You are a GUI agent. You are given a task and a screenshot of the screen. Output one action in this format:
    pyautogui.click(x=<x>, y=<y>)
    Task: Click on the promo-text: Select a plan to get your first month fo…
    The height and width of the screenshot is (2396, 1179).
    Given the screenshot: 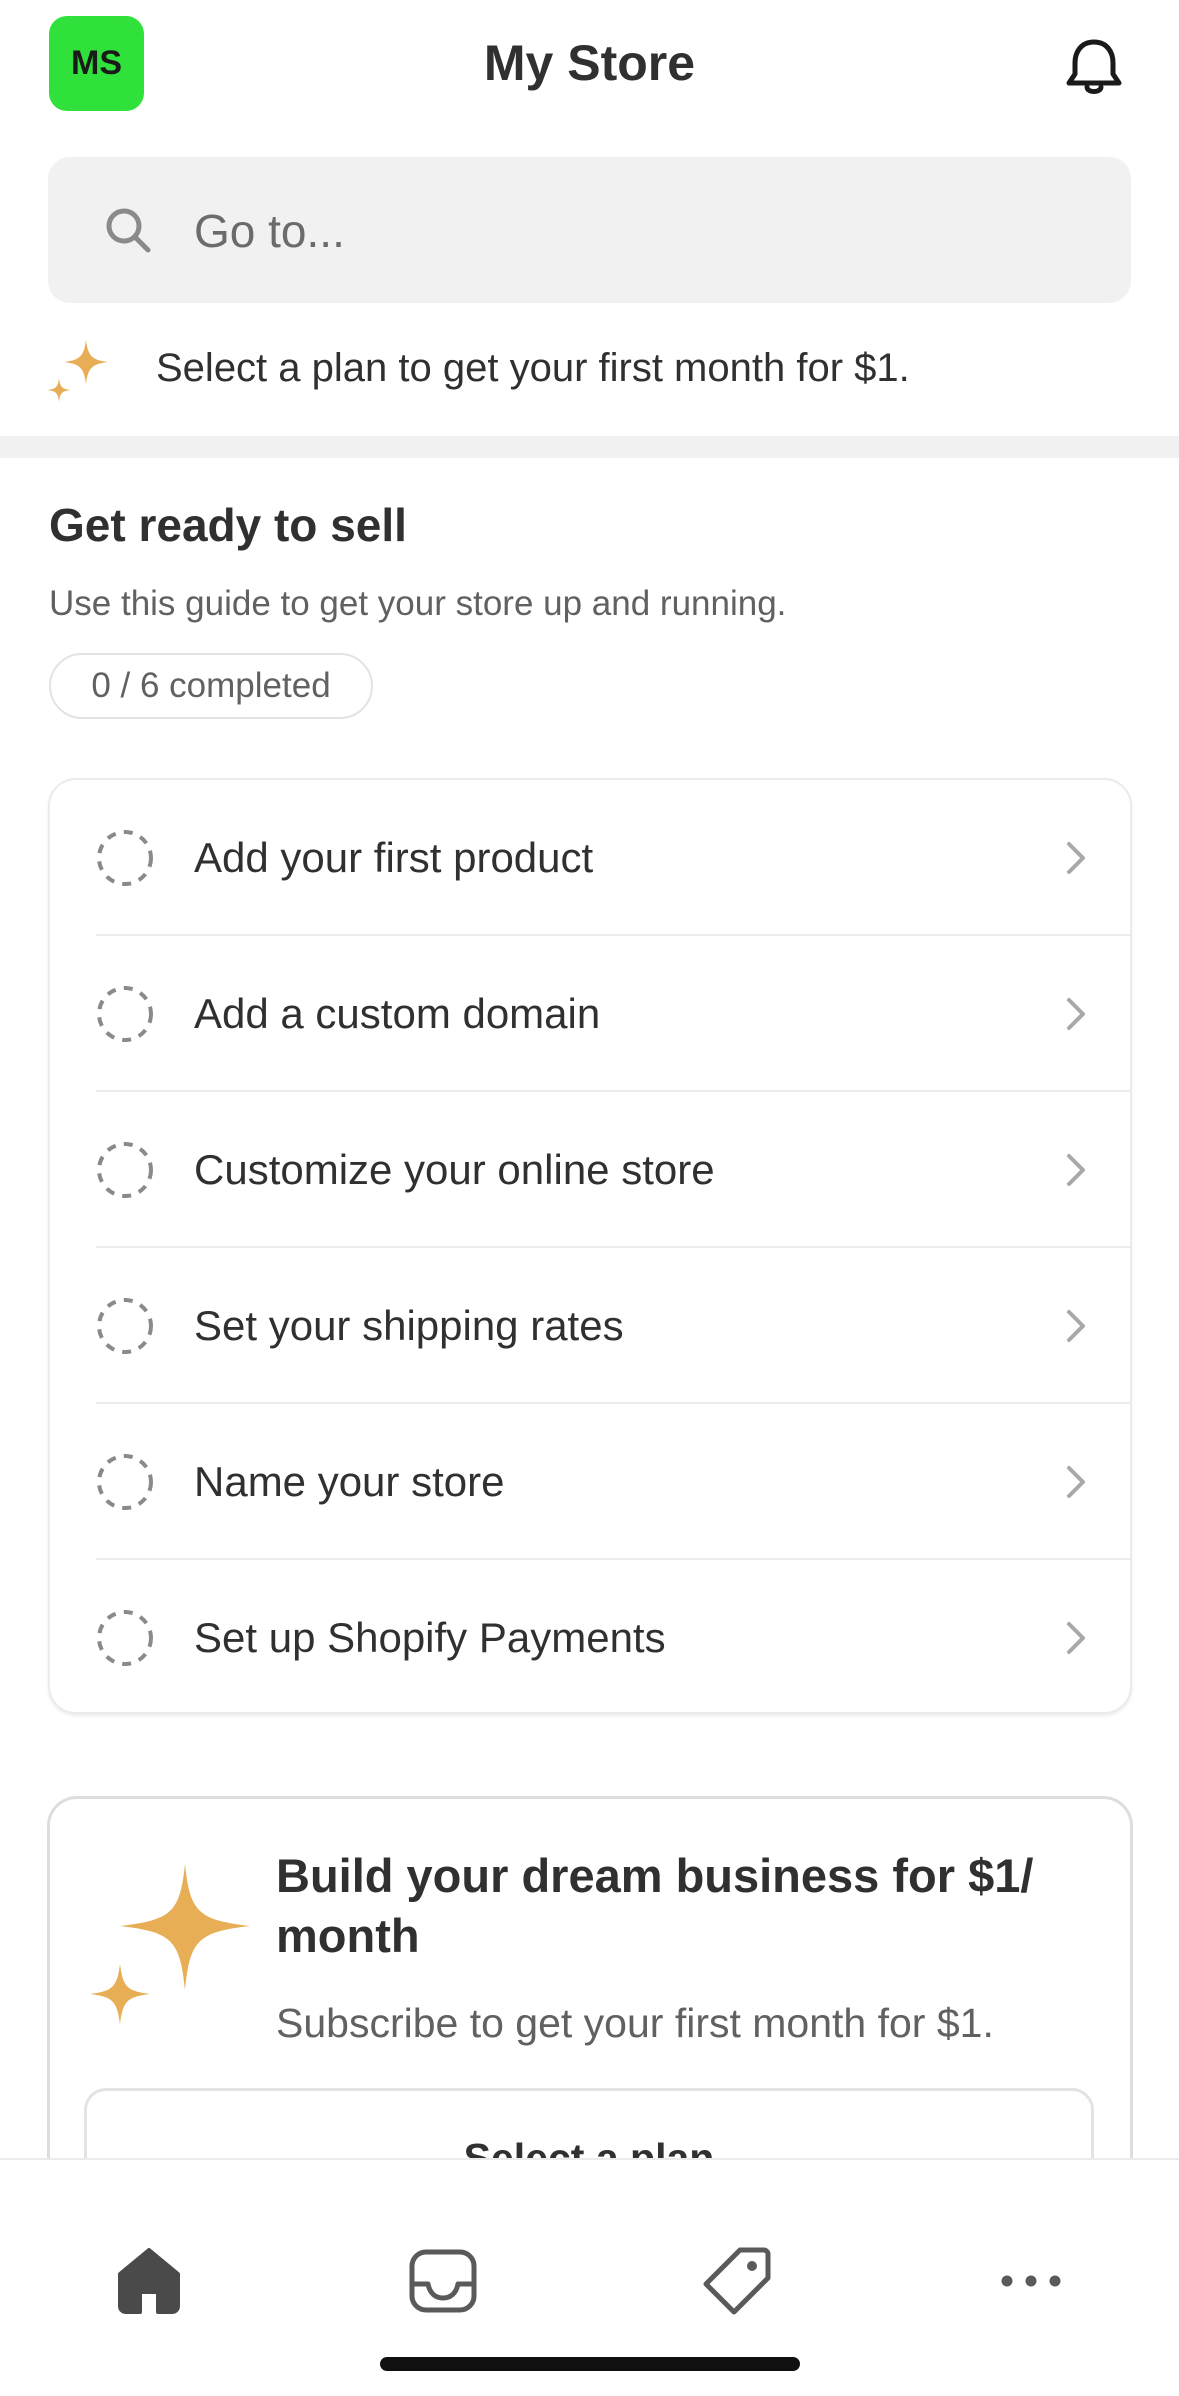 What is the action you would take?
    pyautogui.click(x=533, y=368)
    